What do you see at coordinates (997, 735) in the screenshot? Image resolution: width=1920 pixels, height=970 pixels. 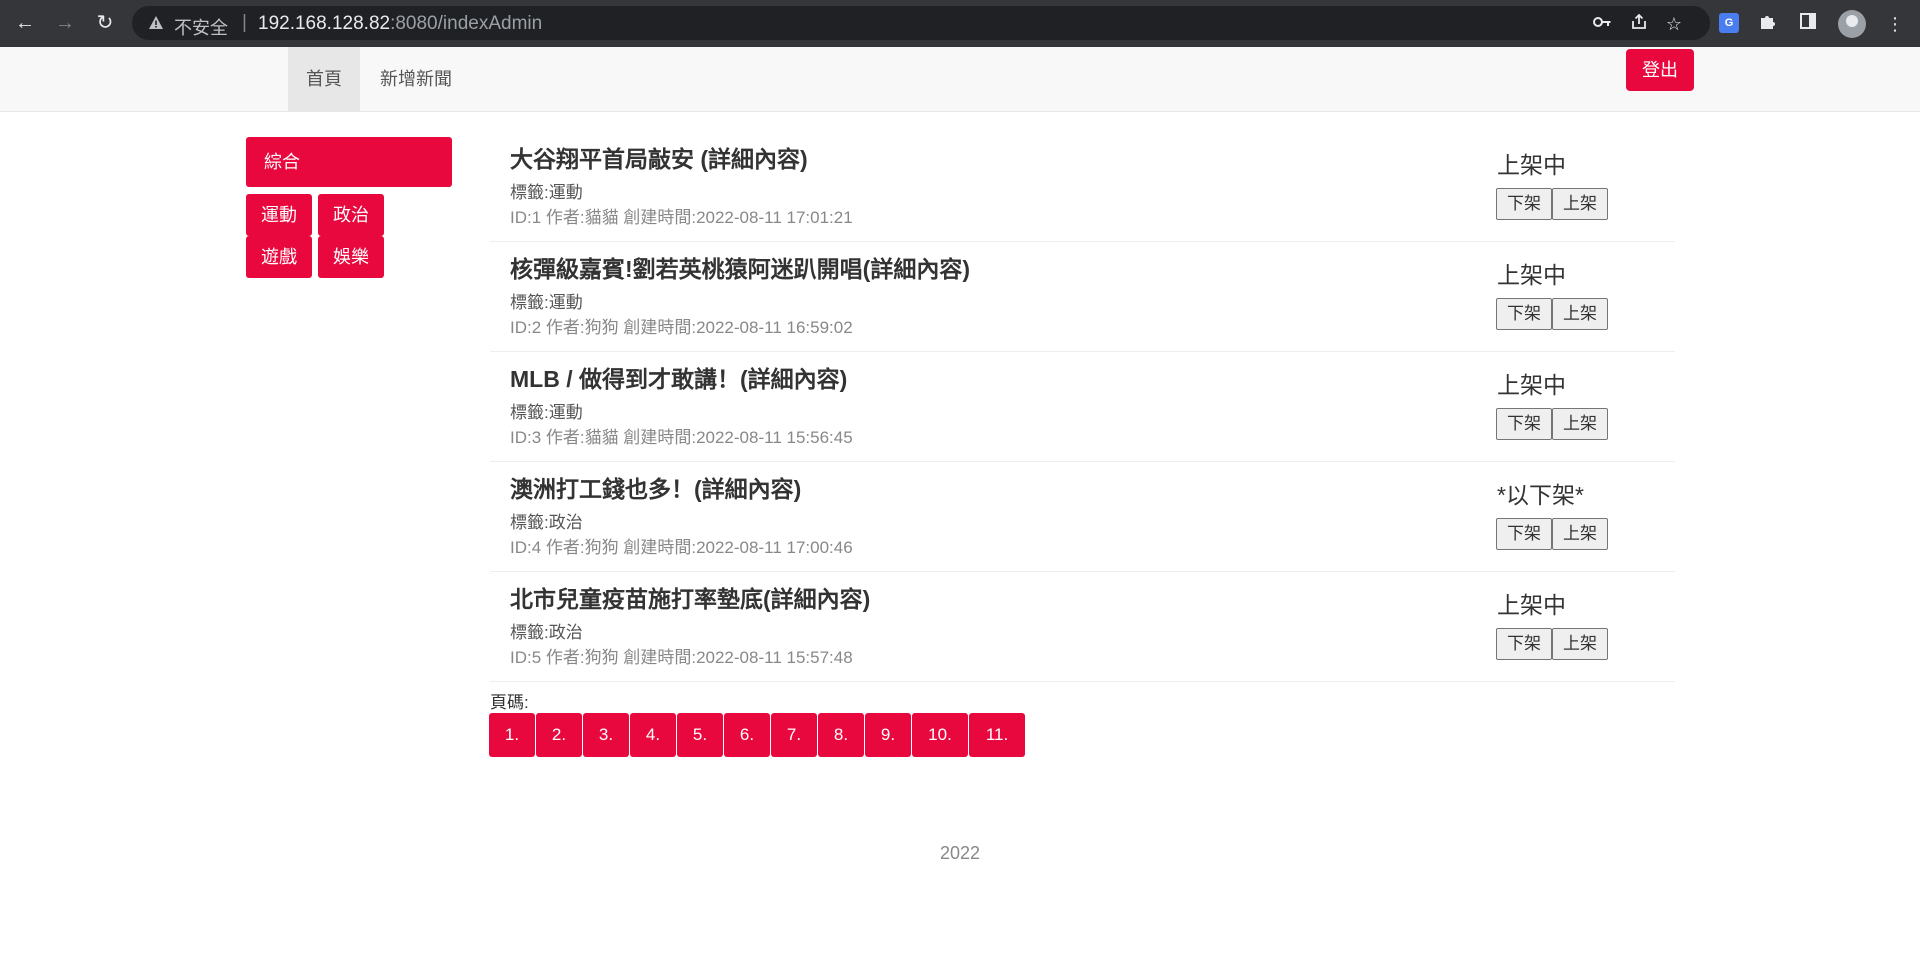 I see `page-button-11: 11.` at bounding box center [997, 735].